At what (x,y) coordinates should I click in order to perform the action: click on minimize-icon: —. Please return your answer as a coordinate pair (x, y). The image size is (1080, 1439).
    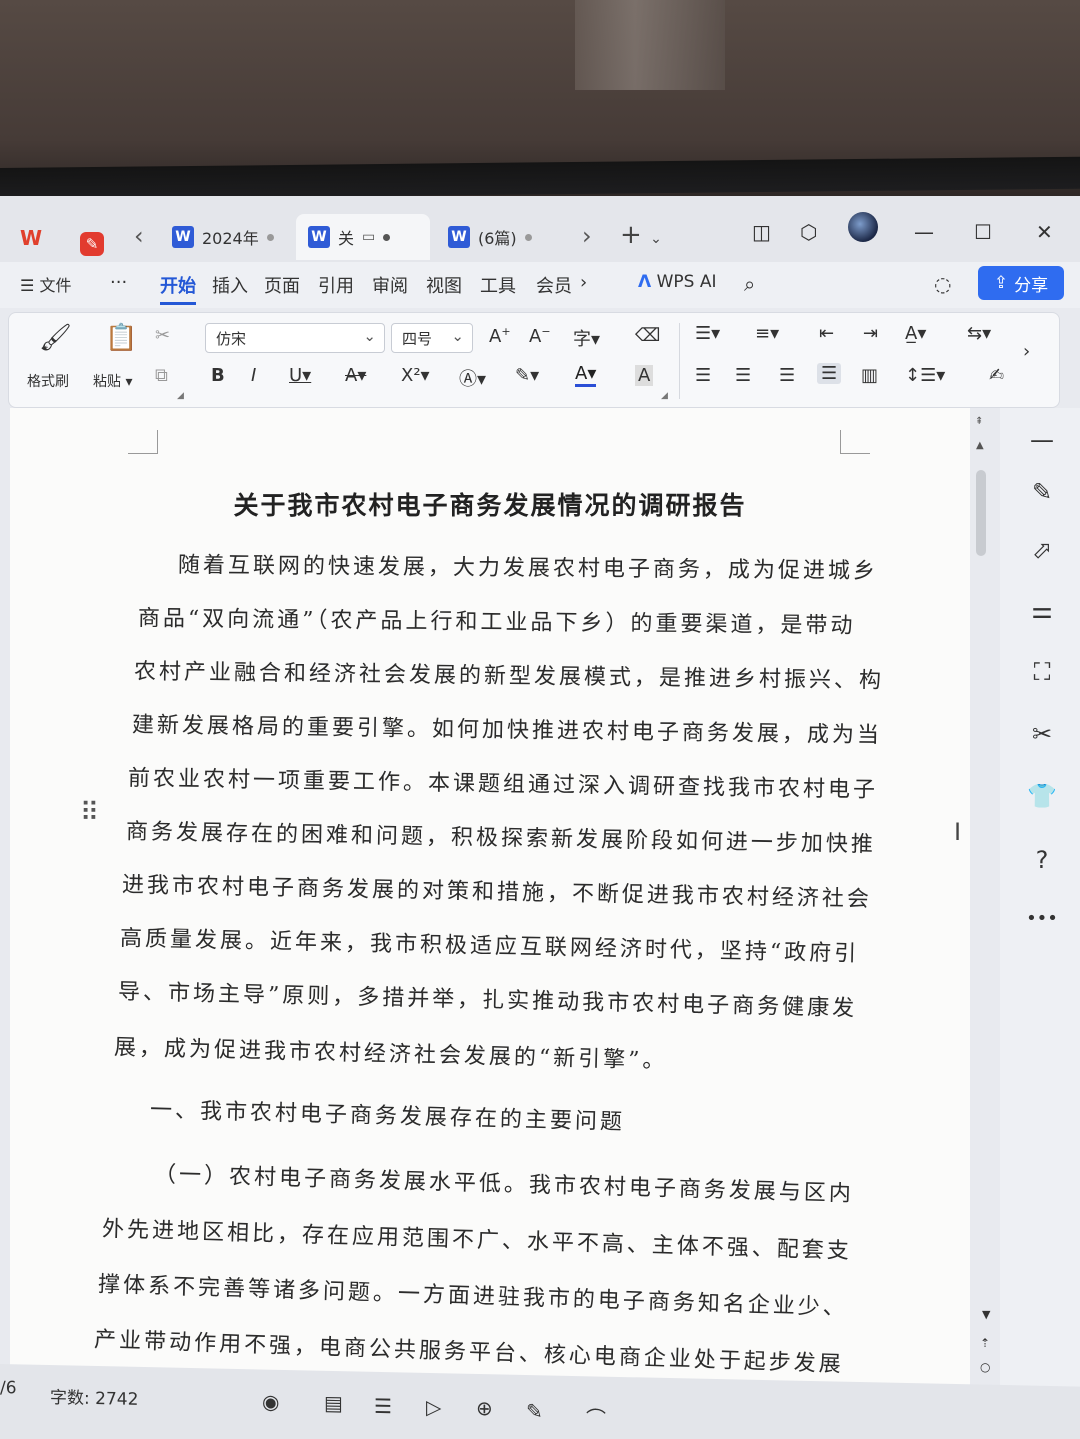
    Looking at the image, I should click on (924, 232).